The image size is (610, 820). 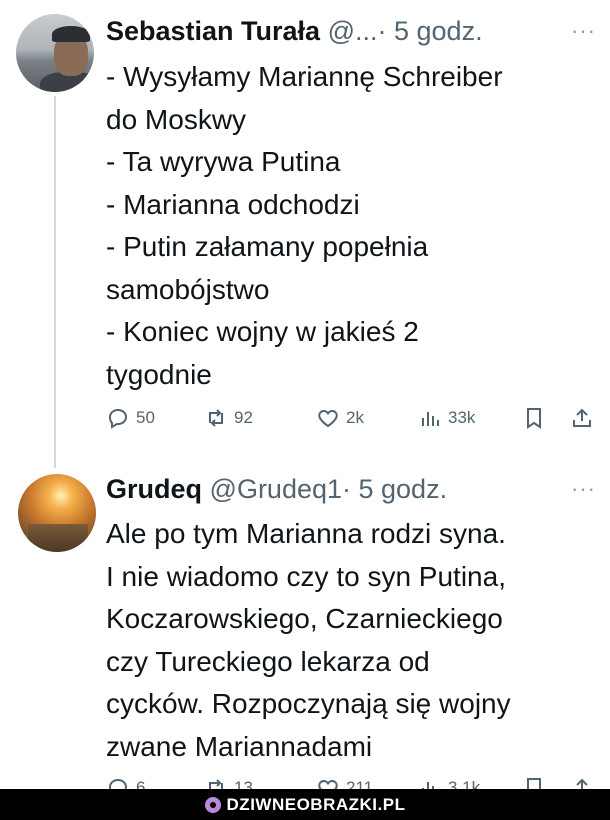 I want to click on like-count: 2k, so click(x=355, y=417).